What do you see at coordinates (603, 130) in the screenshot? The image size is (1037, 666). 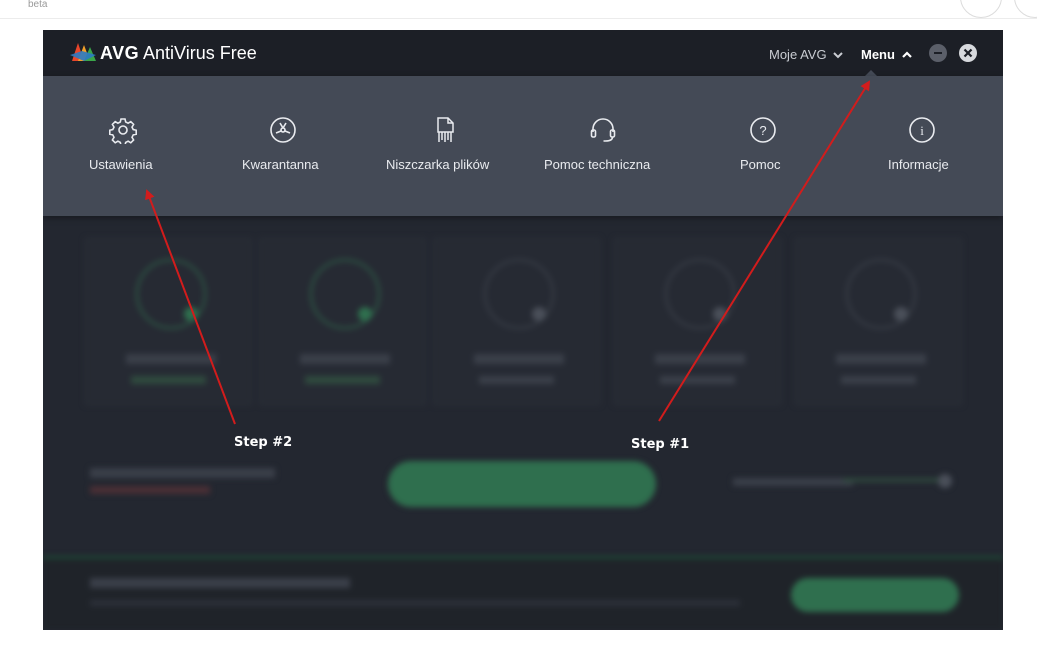 I see `headset-icon` at bounding box center [603, 130].